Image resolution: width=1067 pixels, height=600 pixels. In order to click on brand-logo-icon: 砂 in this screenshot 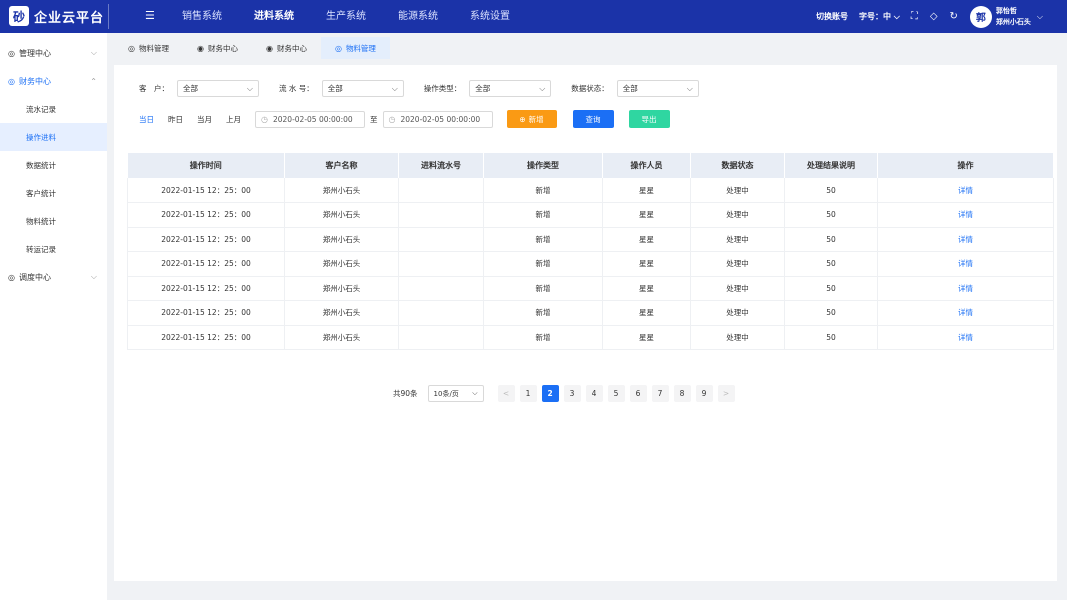, I will do `click(19, 16)`.